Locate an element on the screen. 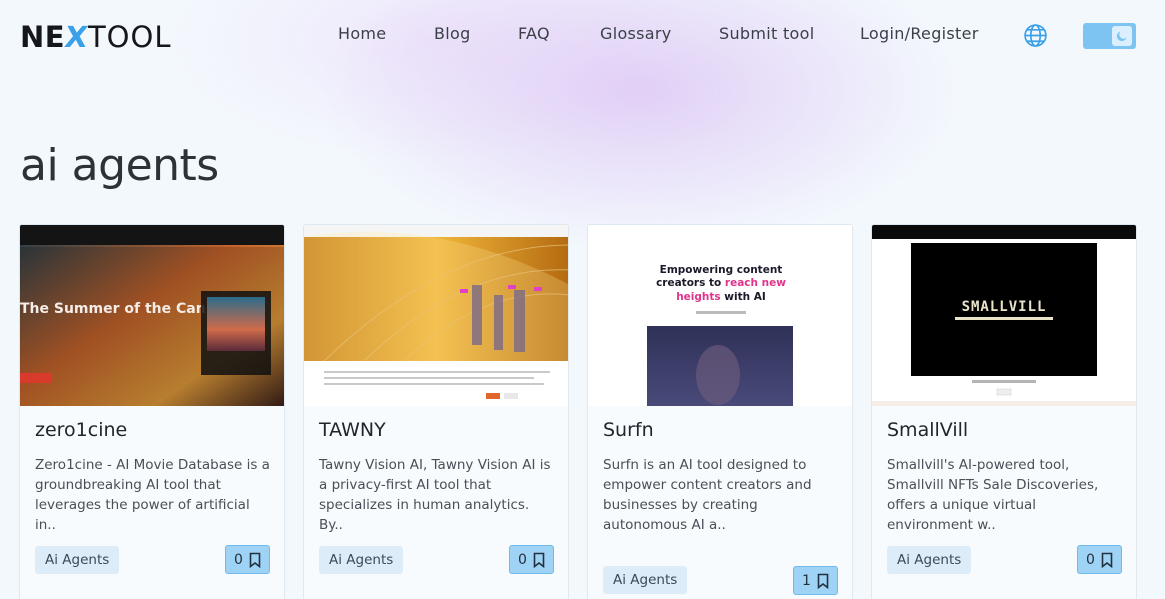 Image resolution: width=1165 pixels, height=599 pixels. tool-title: TAWNY is located at coordinates (352, 430).